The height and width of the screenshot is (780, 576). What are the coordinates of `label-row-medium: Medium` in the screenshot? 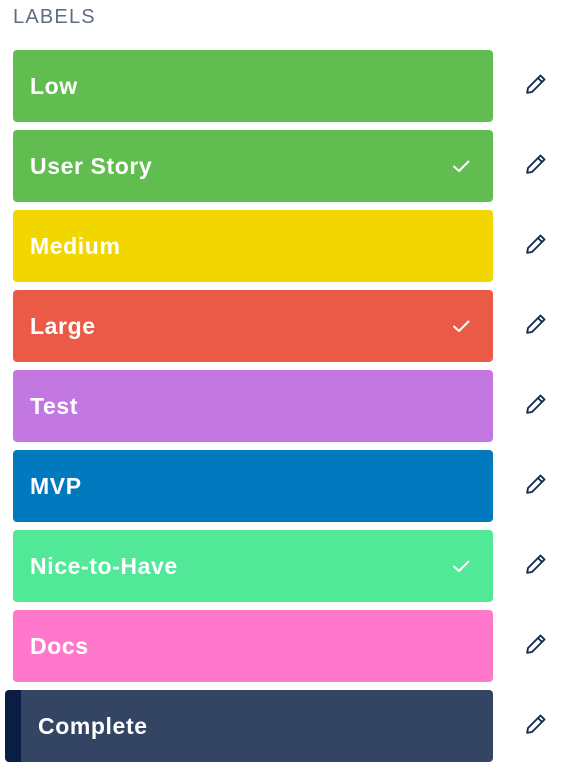 It's located at (288, 246).